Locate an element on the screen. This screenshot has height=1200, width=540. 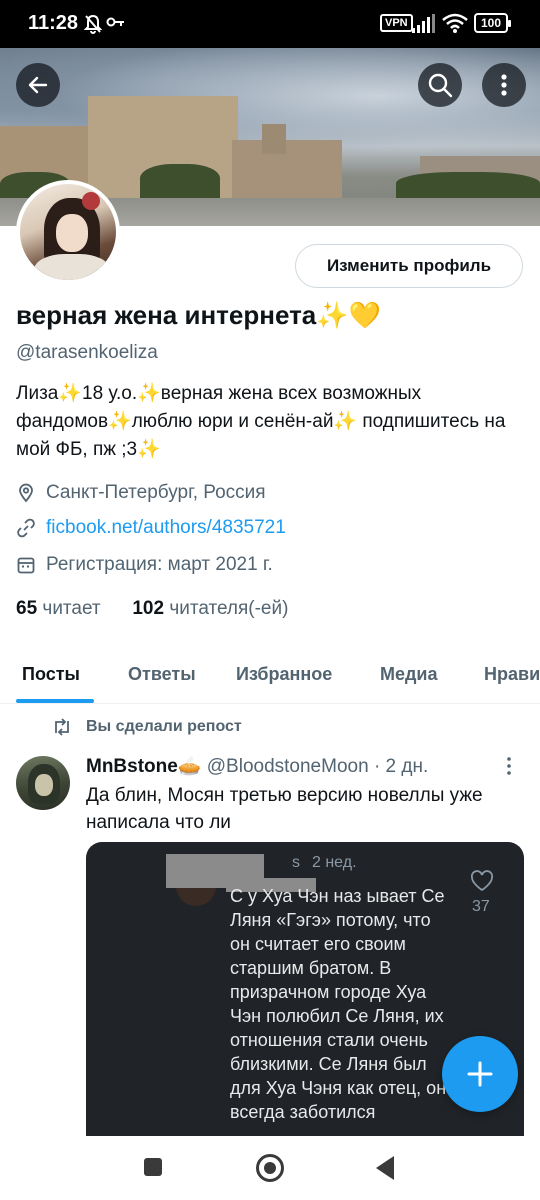
search-button is located at coordinates (440, 85).